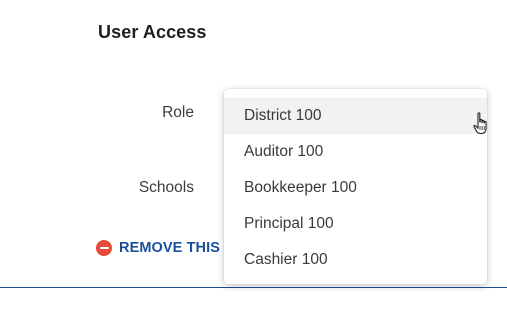  I want to click on role-option-principal: Principal 100, so click(355, 224).